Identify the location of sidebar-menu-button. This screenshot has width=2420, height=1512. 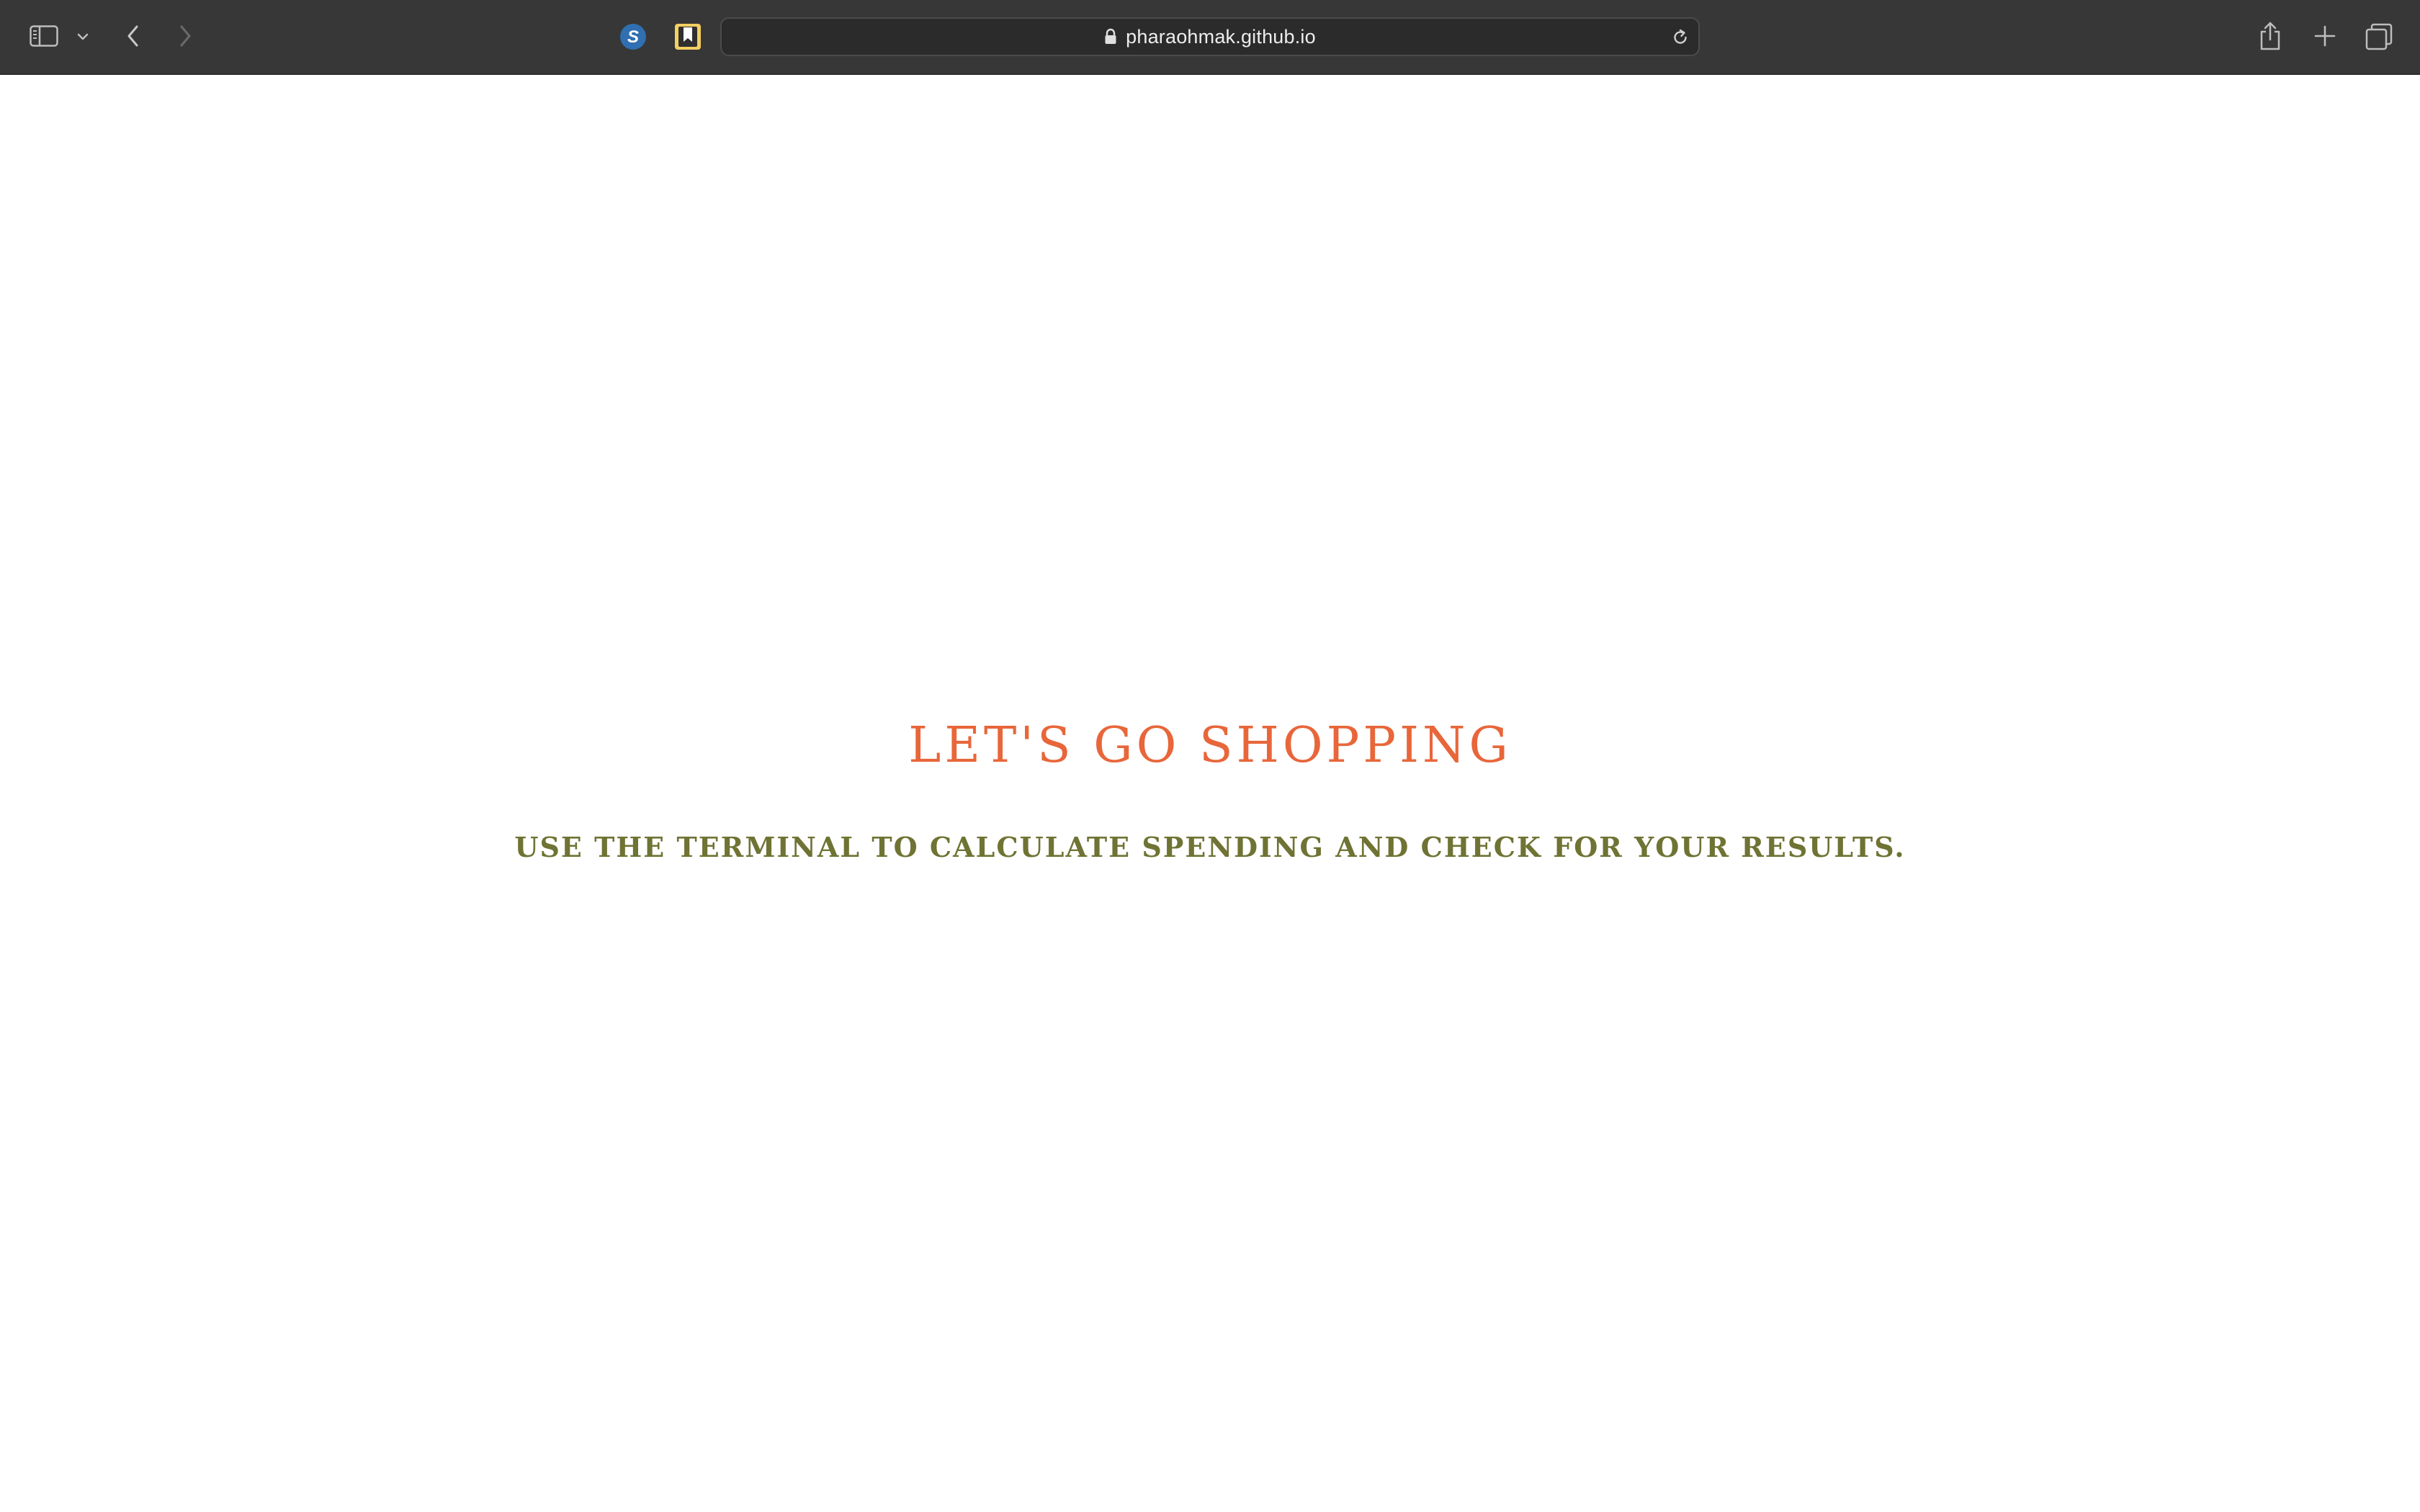
(83, 36).